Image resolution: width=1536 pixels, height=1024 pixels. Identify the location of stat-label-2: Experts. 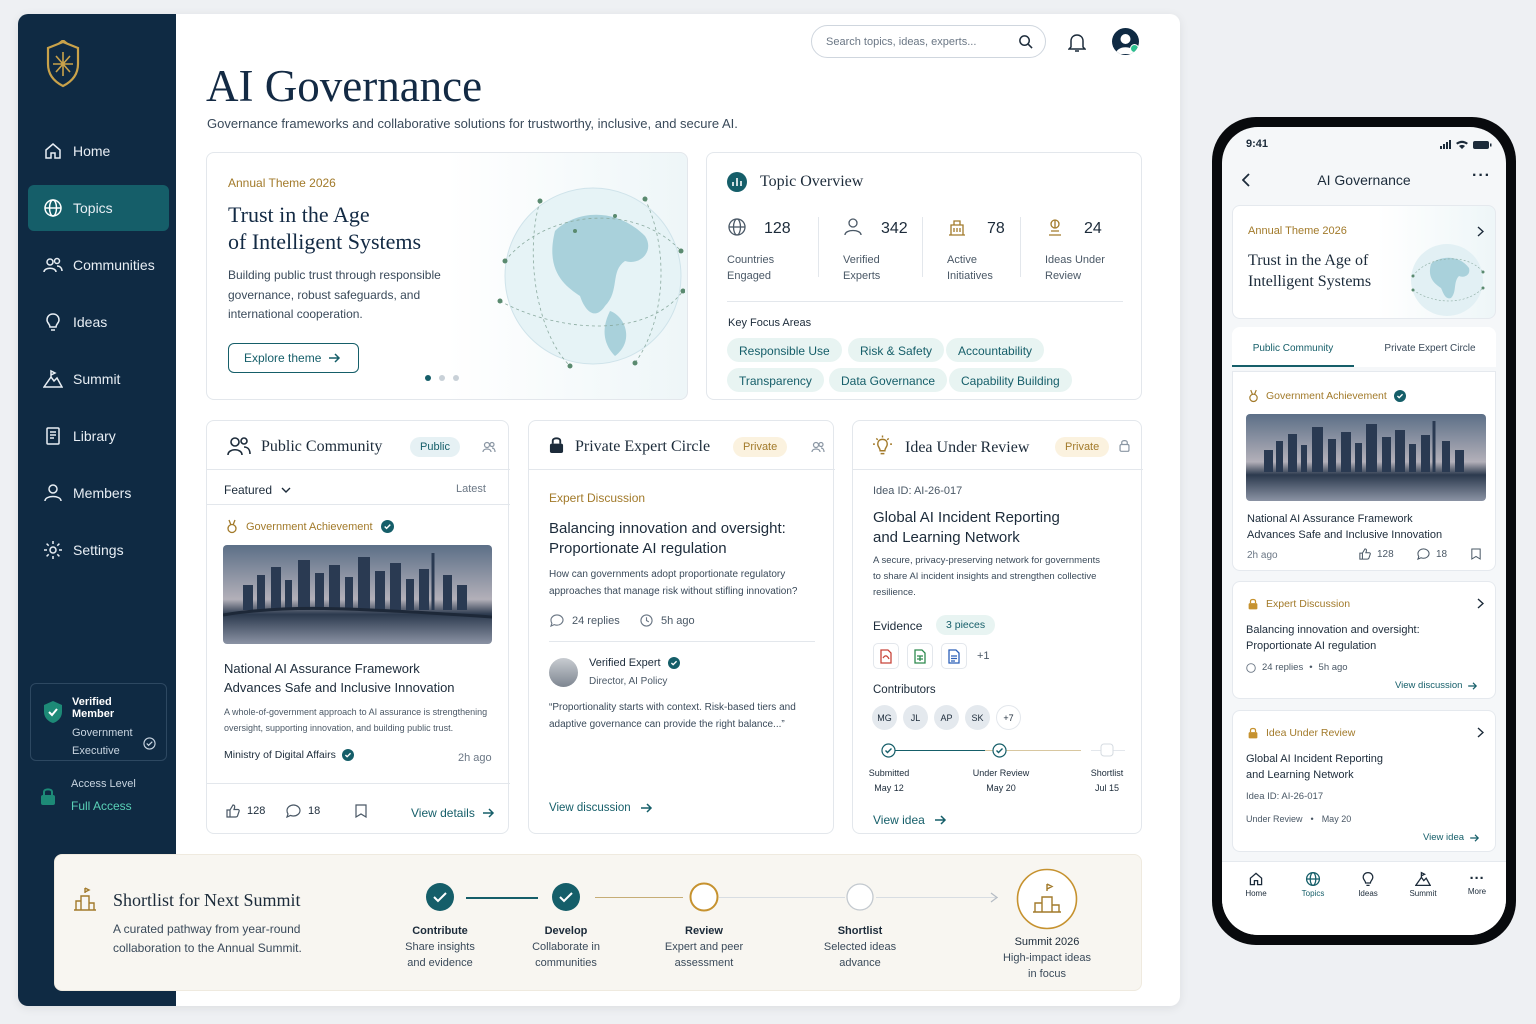
(862, 276).